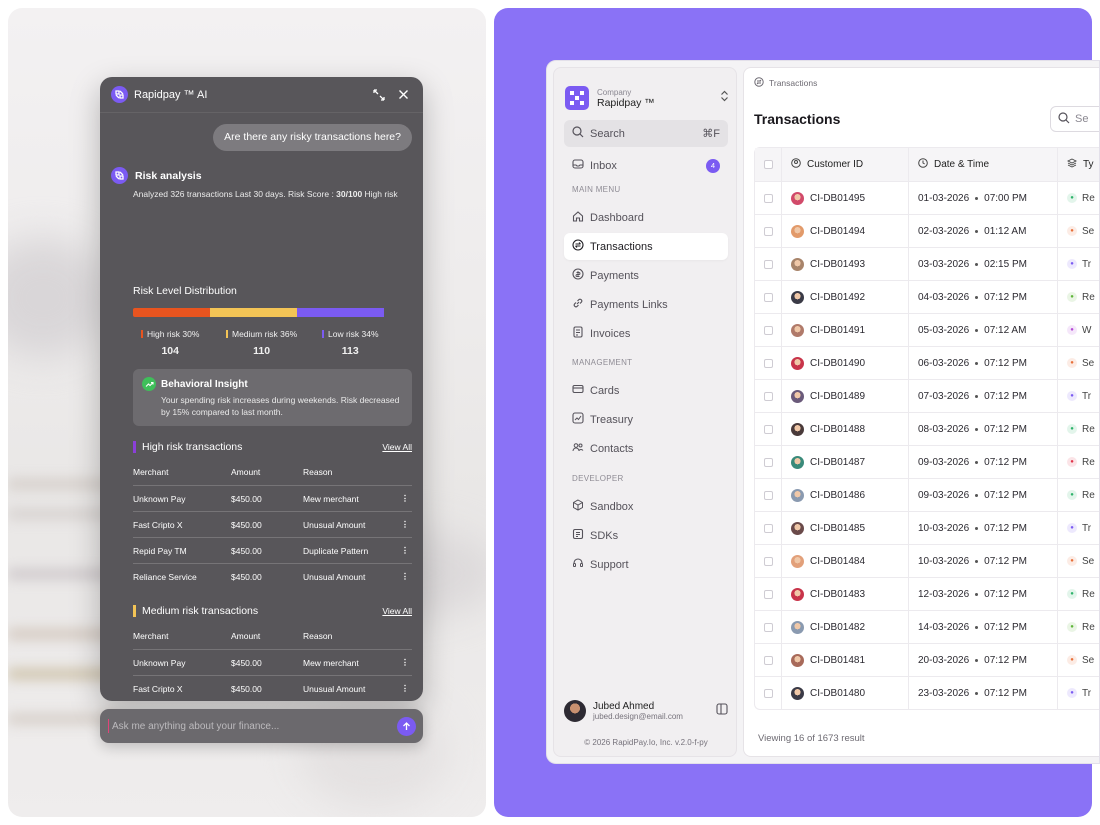 The width and height of the screenshot is (1100, 825). What do you see at coordinates (793, 83) in the screenshot?
I see `breadcrumb-item: Transactions` at bounding box center [793, 83].